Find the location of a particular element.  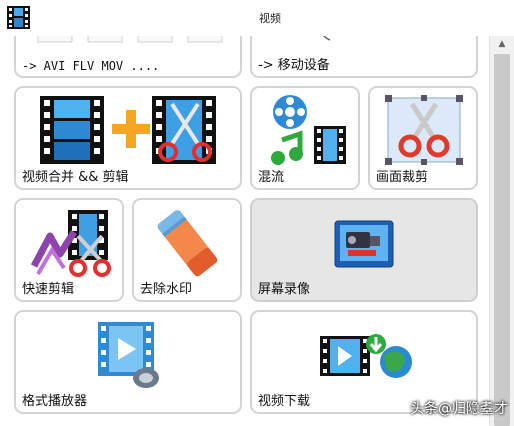

merge-edit-label: 视频合并 && 剪辑 is located at coordinates (75, 177).